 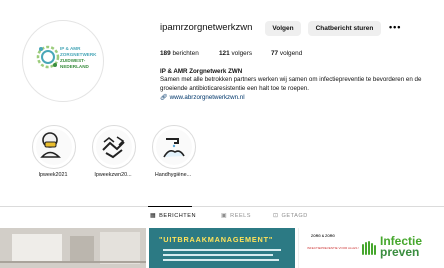 What do you see at coordinates (283, 28) in the screenshot?
I see `follow-button: Volgen` at bounding box center [283, 28].